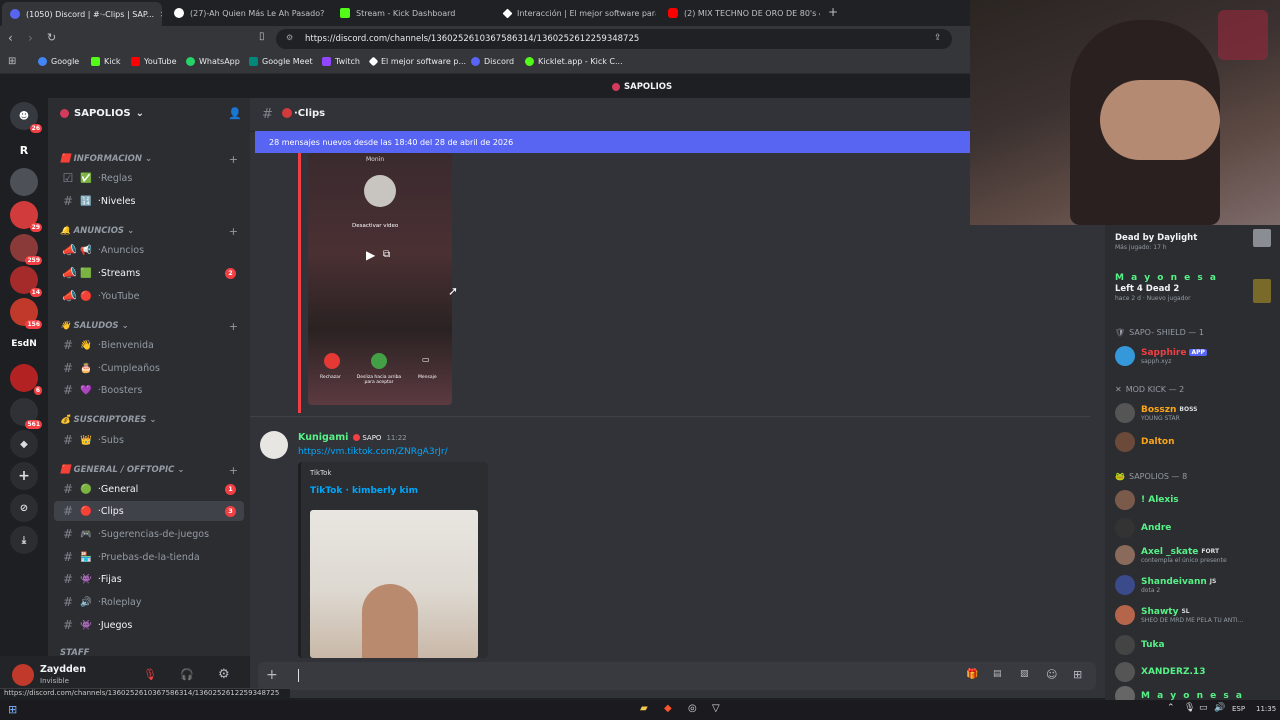  Describe the element at coordinates (149, 602) in the screenshot. I see `channel-roleplay: # 🔊 ·Roleplay` at that location.